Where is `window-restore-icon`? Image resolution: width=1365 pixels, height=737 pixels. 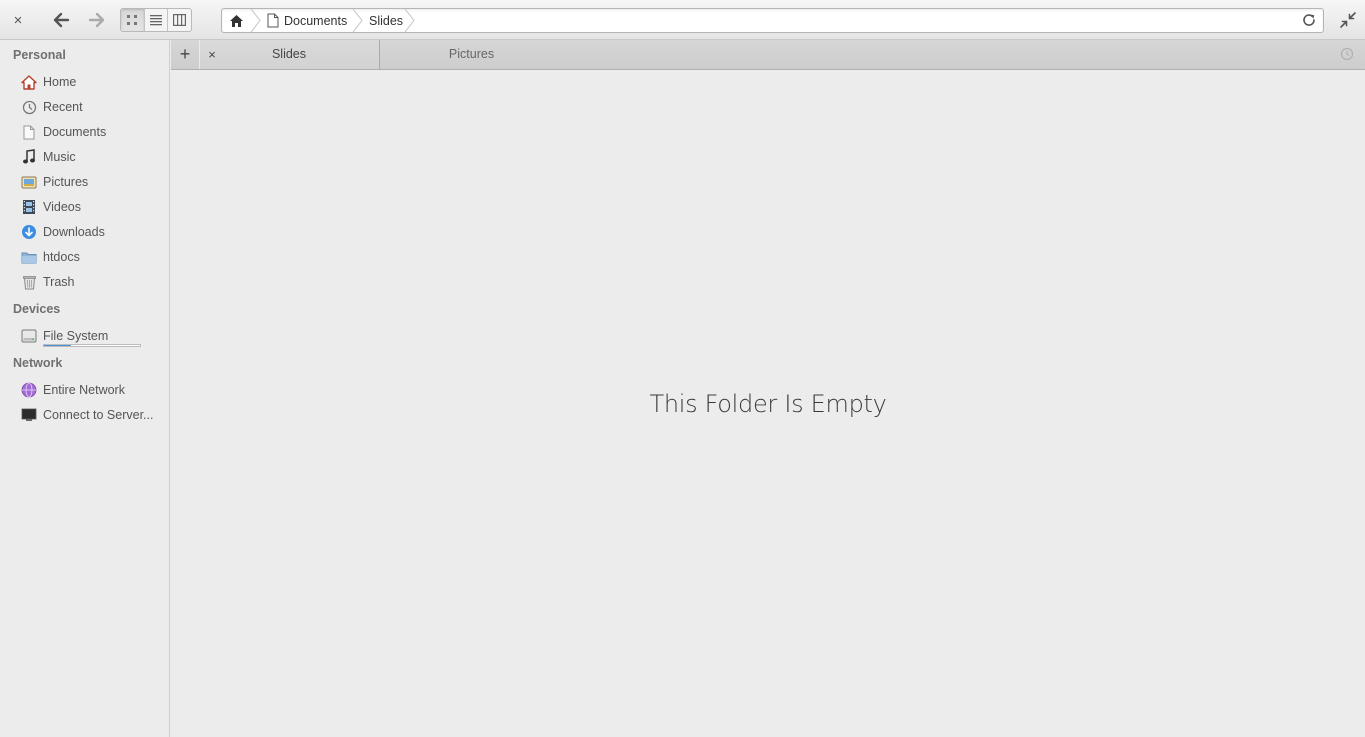
window-restore-icon is located at coordinates (1348, 20).